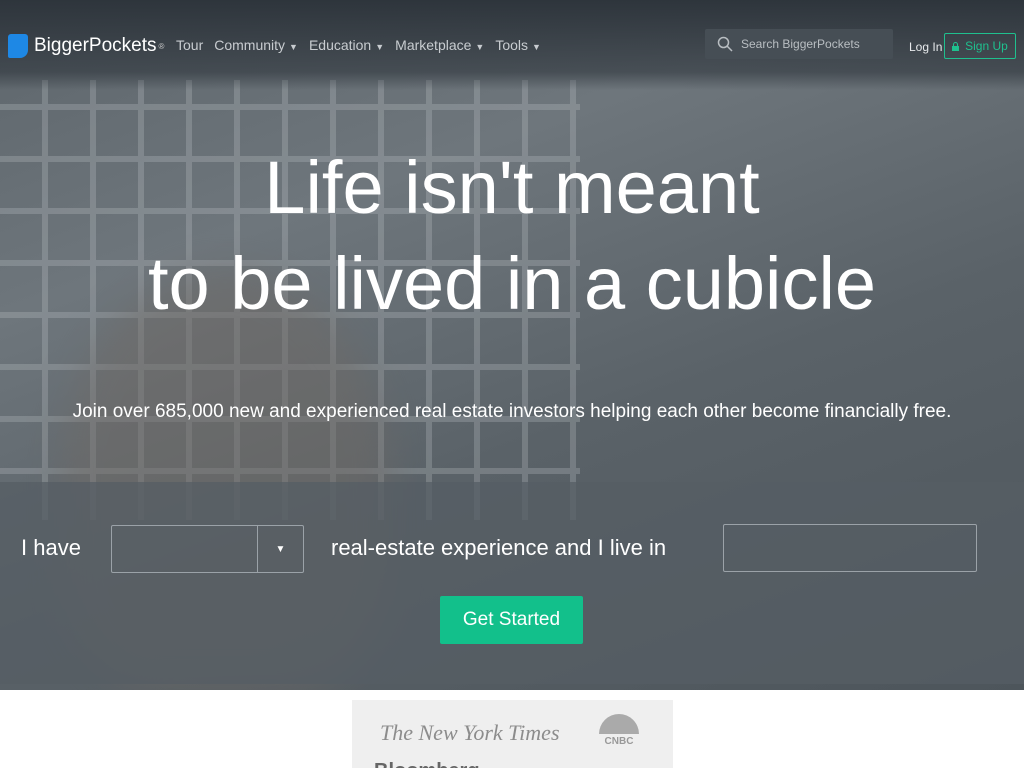 The height and width of the screenshot is (768, 1024). I want to click on press-logos: The New York Times CNBC Bloomberg, so click(512, 734).